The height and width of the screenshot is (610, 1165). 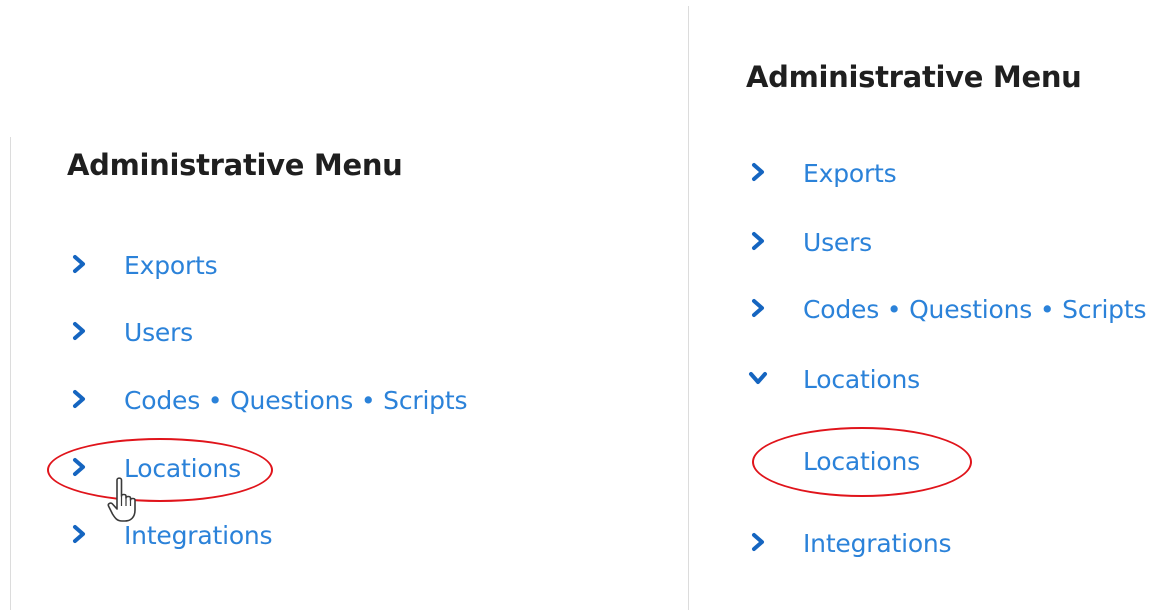 I want to click on left-panel-border, so click(x=10, y=373).